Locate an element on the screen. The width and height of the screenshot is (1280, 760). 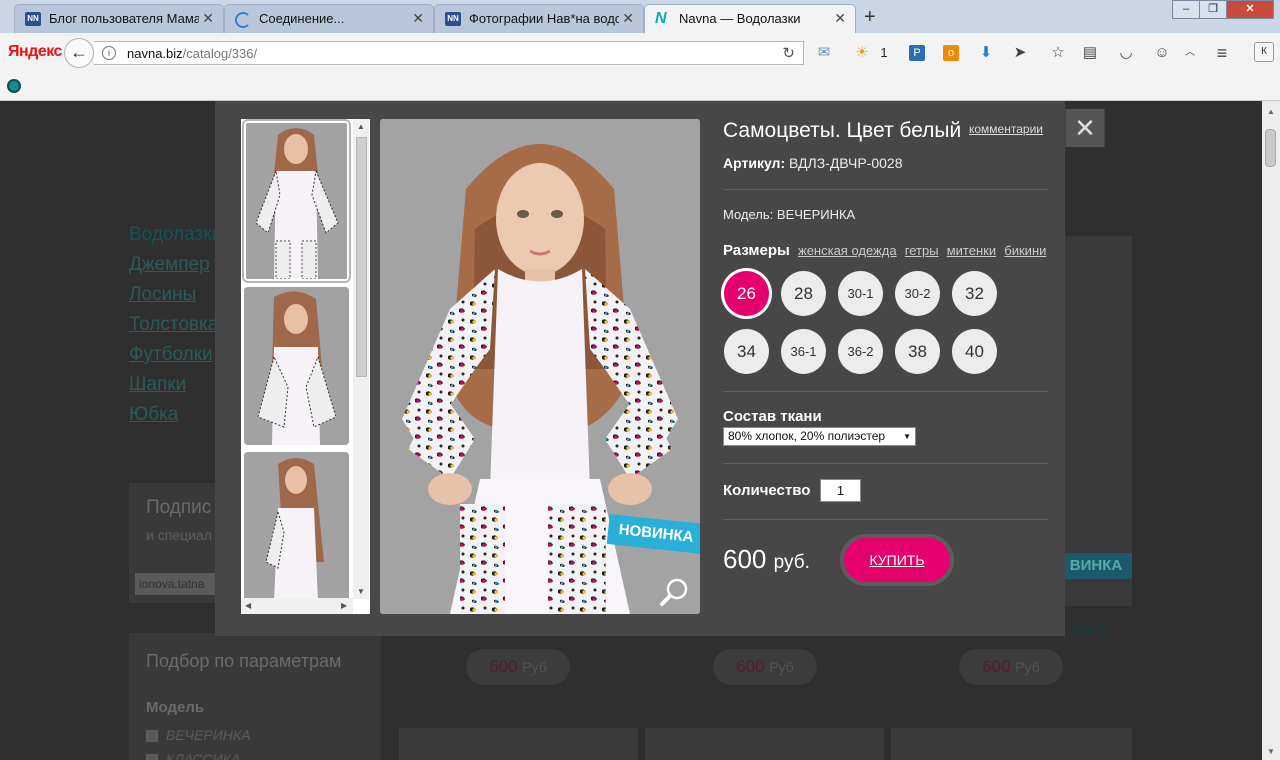
model-value: ВЕЧЕРИНКА is located at coordinates (816, 214).